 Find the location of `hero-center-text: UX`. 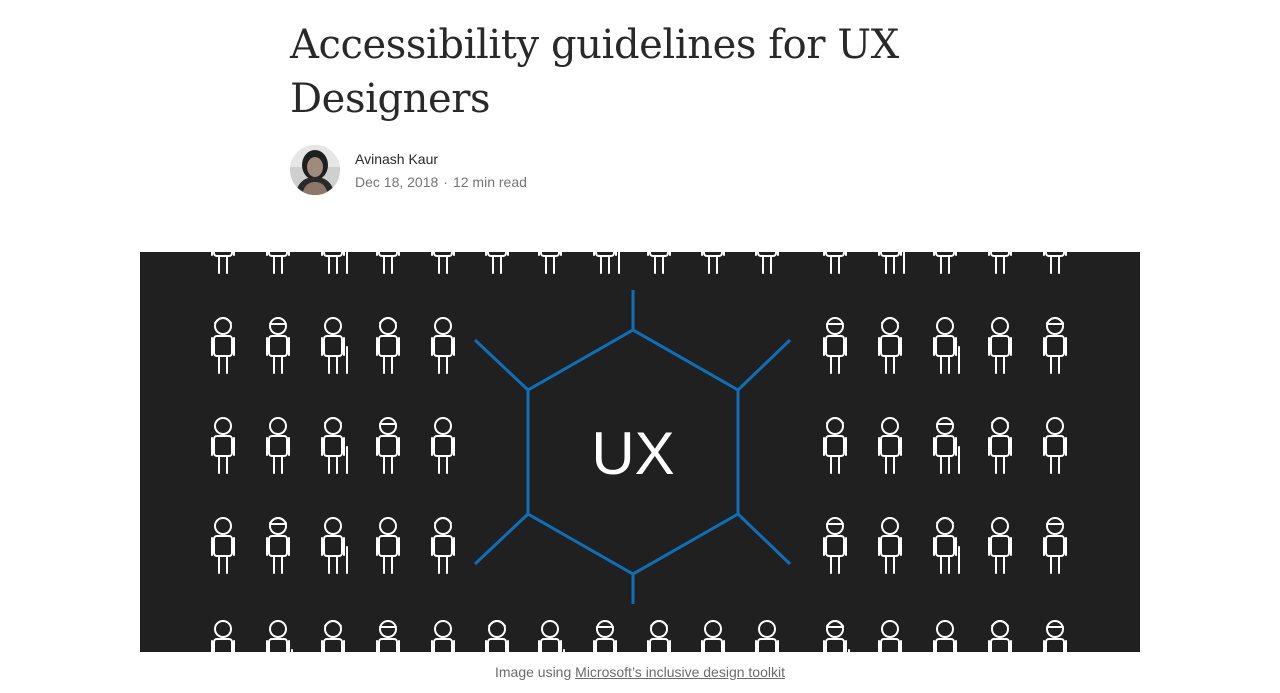

hero-center-text: UX is located at coordinates (632, 453).